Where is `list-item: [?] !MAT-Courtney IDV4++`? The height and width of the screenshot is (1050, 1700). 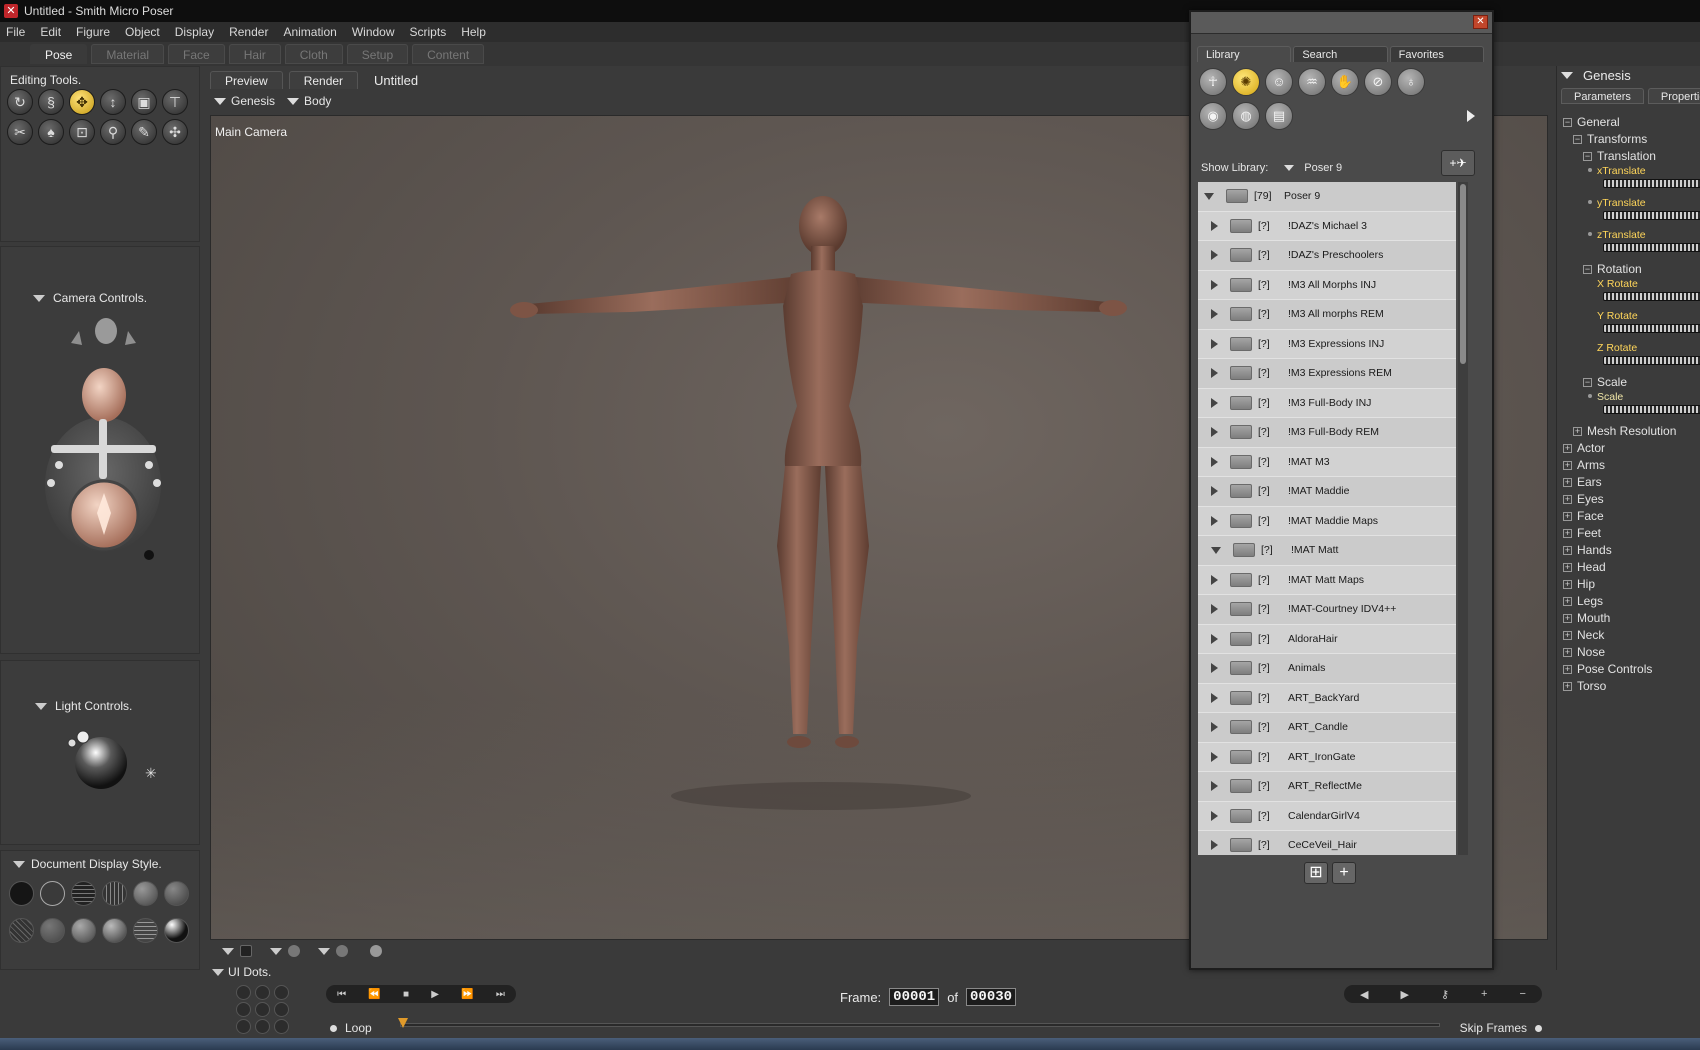 list-item: [?] !MAT-Courtney IDV4++ is located at coordinates (1327, 610).